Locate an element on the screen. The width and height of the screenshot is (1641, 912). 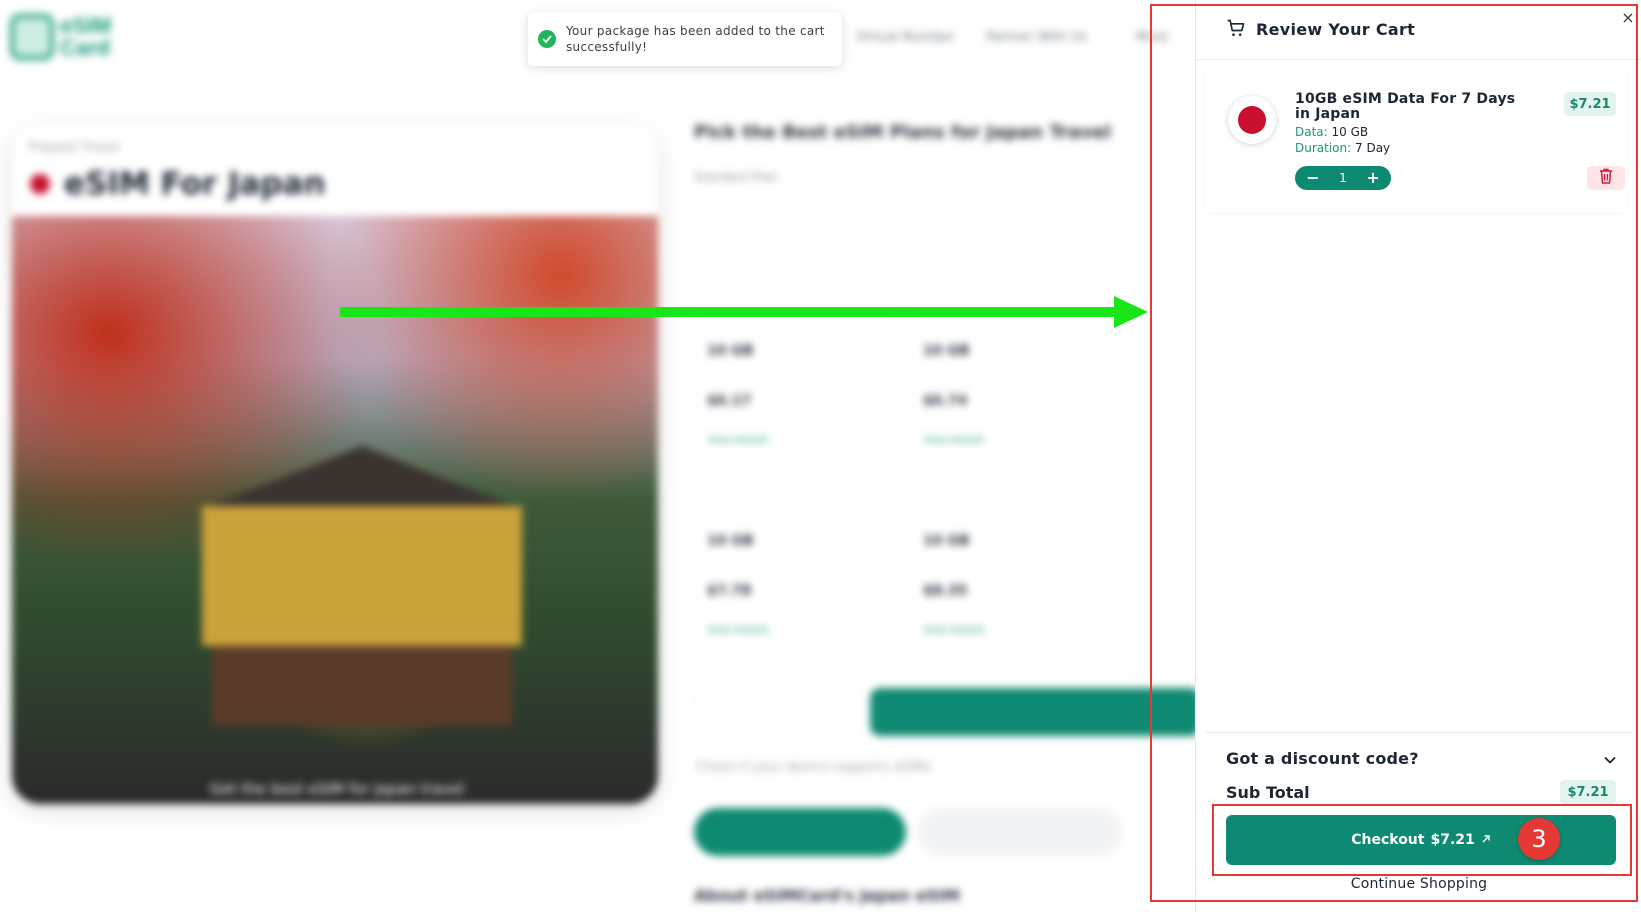
annotation-arrow-head is located at coordinates (1131, 312).